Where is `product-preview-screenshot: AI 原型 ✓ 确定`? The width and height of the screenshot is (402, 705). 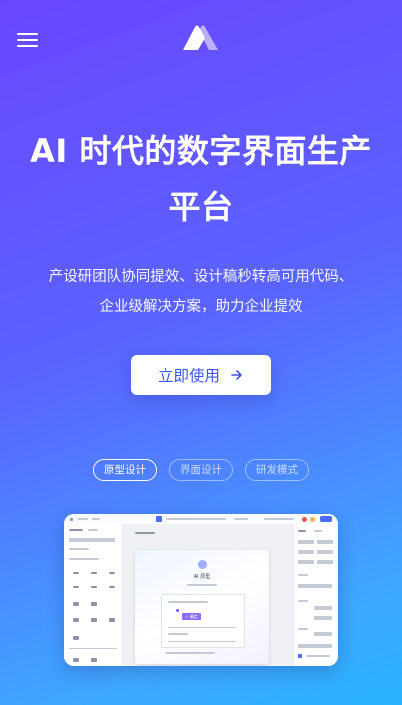 product-preview-screenshot: AI 原型 ✓ 确定 is located at coordinates (201, 590).